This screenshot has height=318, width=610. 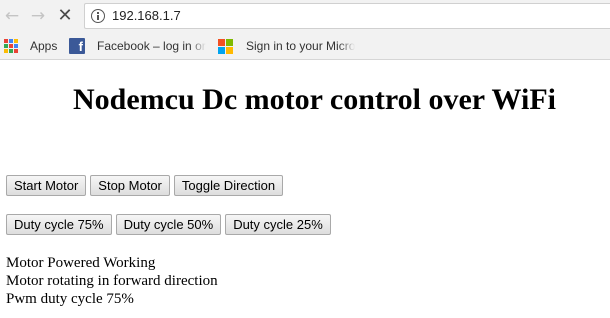 I want to click on duty-cycle-50-button: Duty cycle 50%, so click(x=168, y=224).